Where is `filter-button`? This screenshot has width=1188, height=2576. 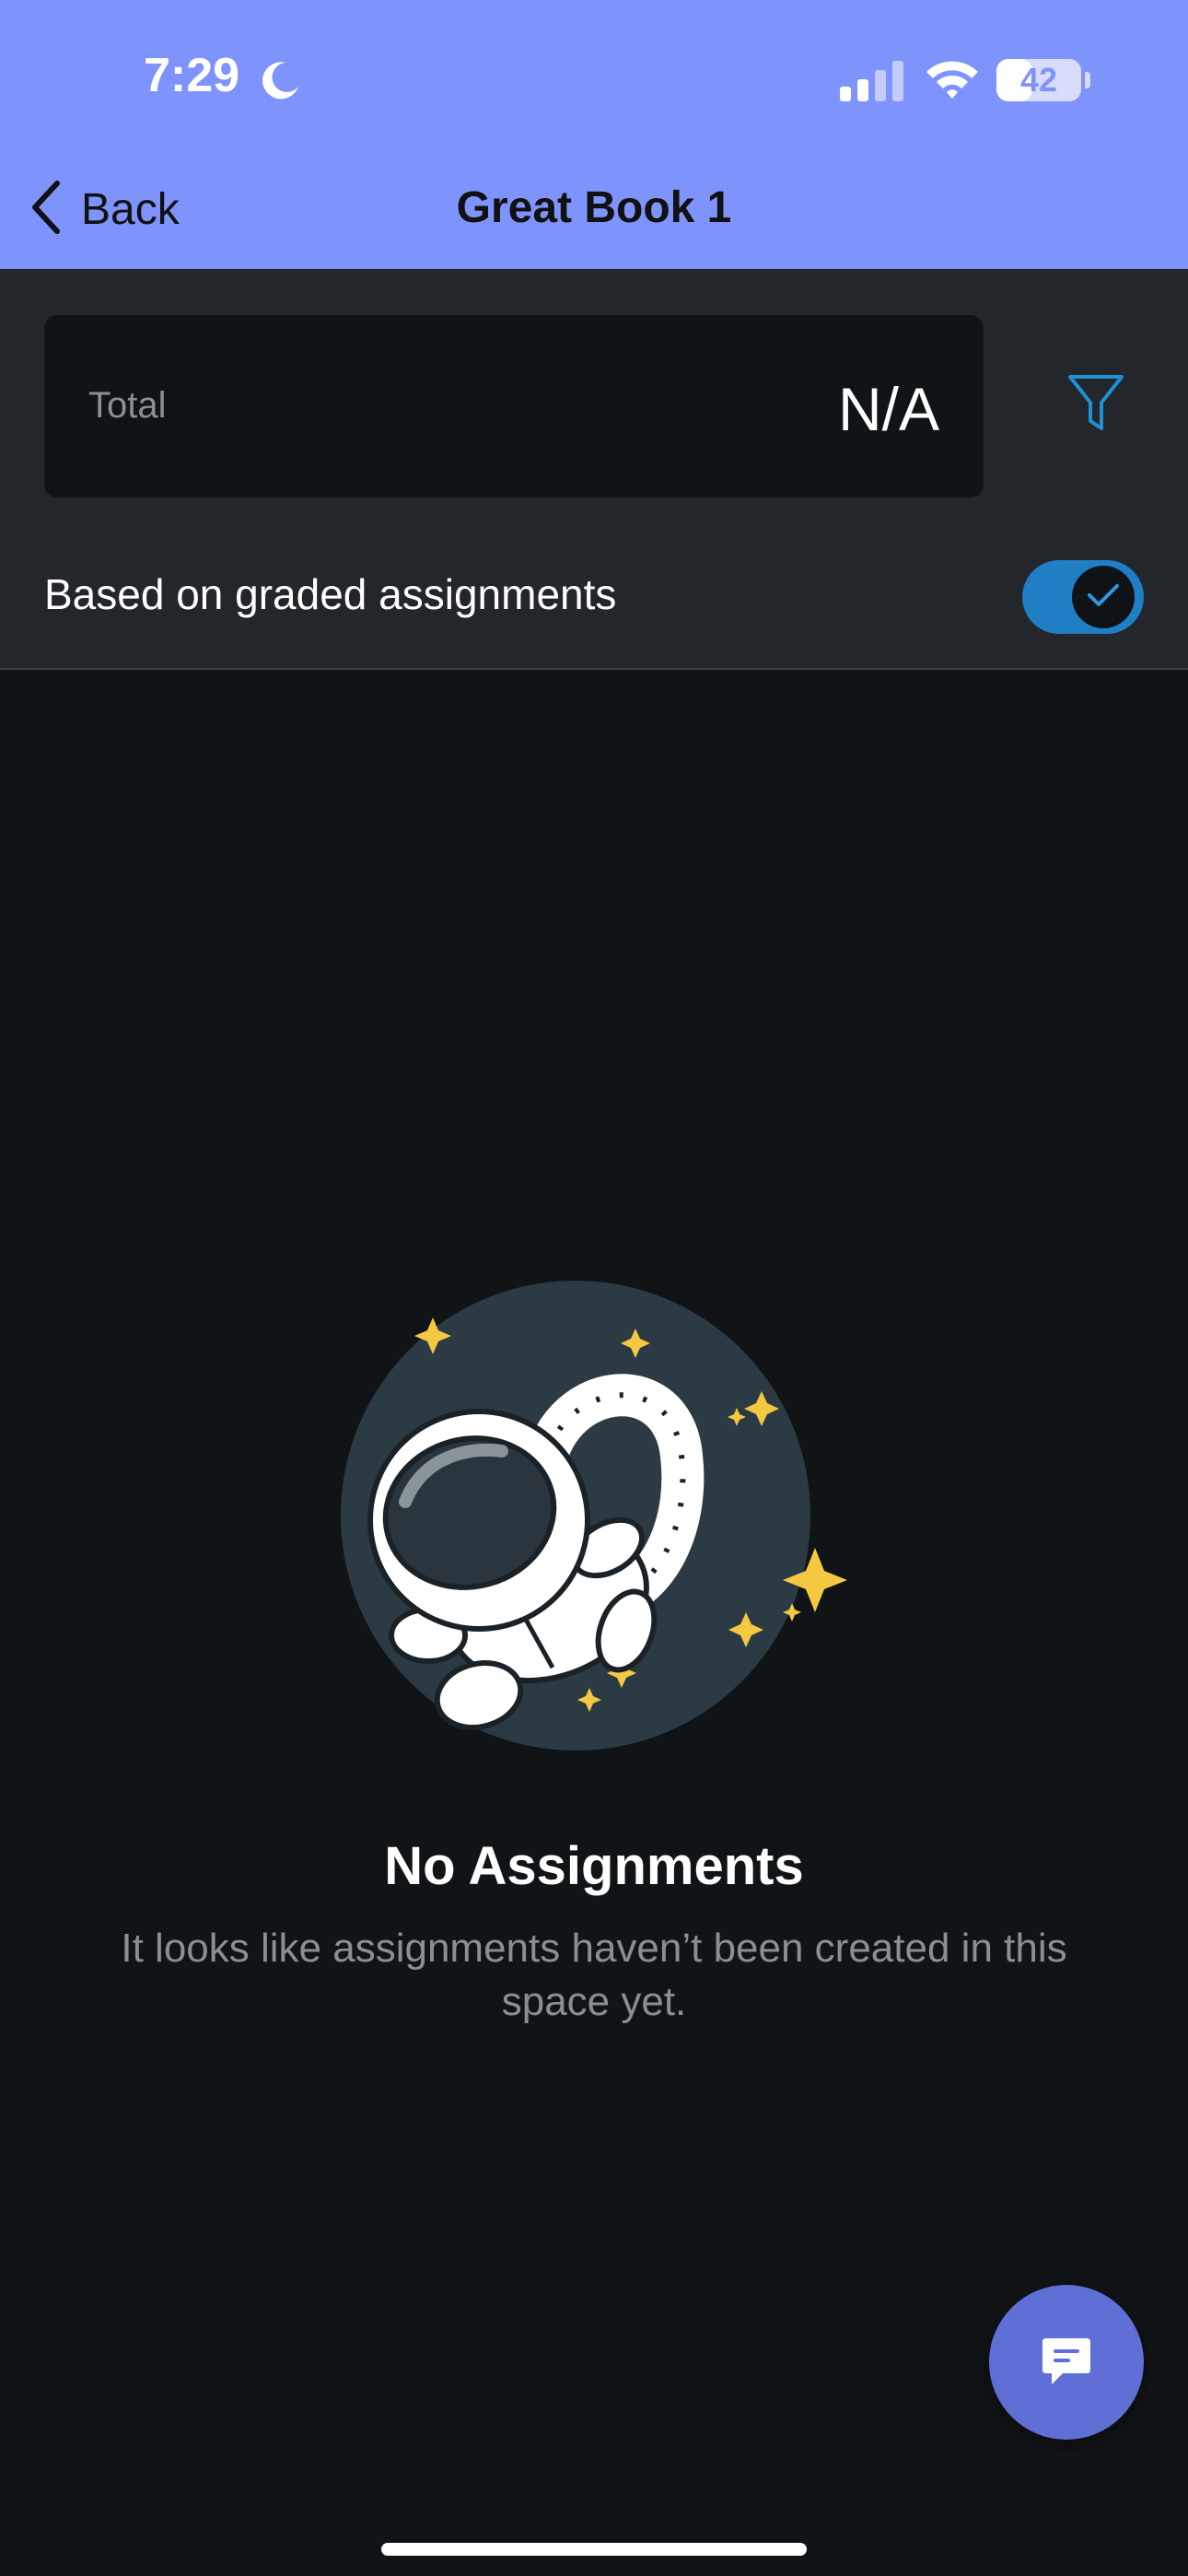 filter-button is located at coordinates (1096, 405).